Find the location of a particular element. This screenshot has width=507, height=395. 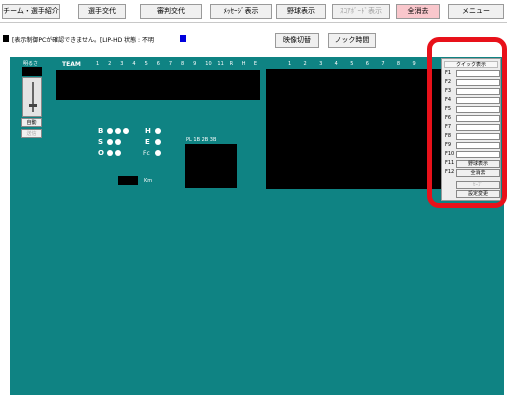

pl-display is located at coordinates (211, 166).